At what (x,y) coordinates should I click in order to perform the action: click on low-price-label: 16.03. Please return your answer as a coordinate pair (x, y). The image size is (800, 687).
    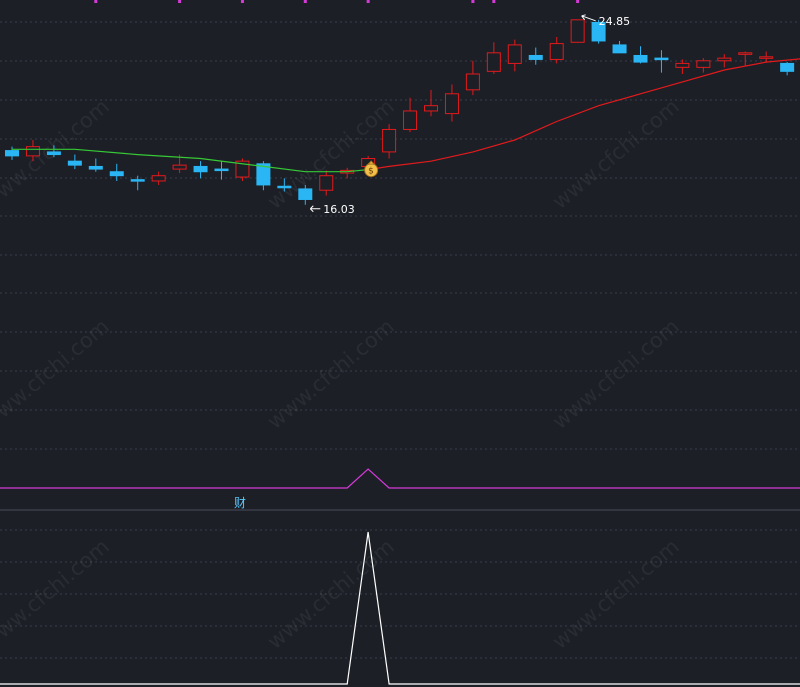
    Looking at the image, I should click on (339, 209).